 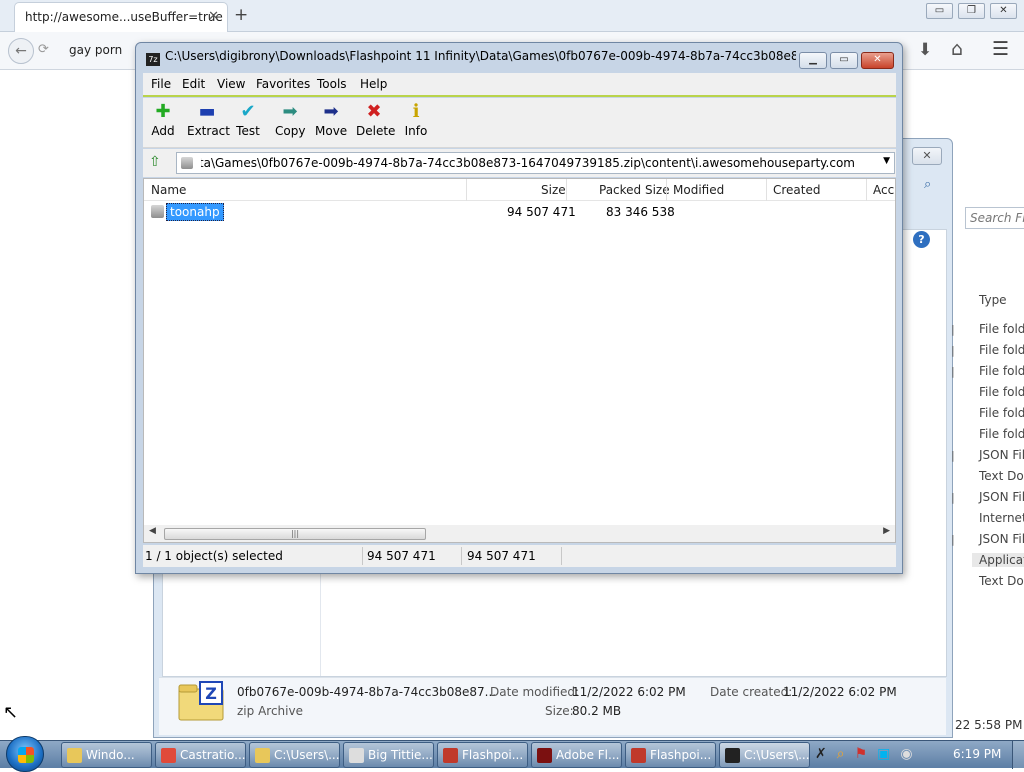 I want to click on extract-label: Extract, so click(x=208, y=131).